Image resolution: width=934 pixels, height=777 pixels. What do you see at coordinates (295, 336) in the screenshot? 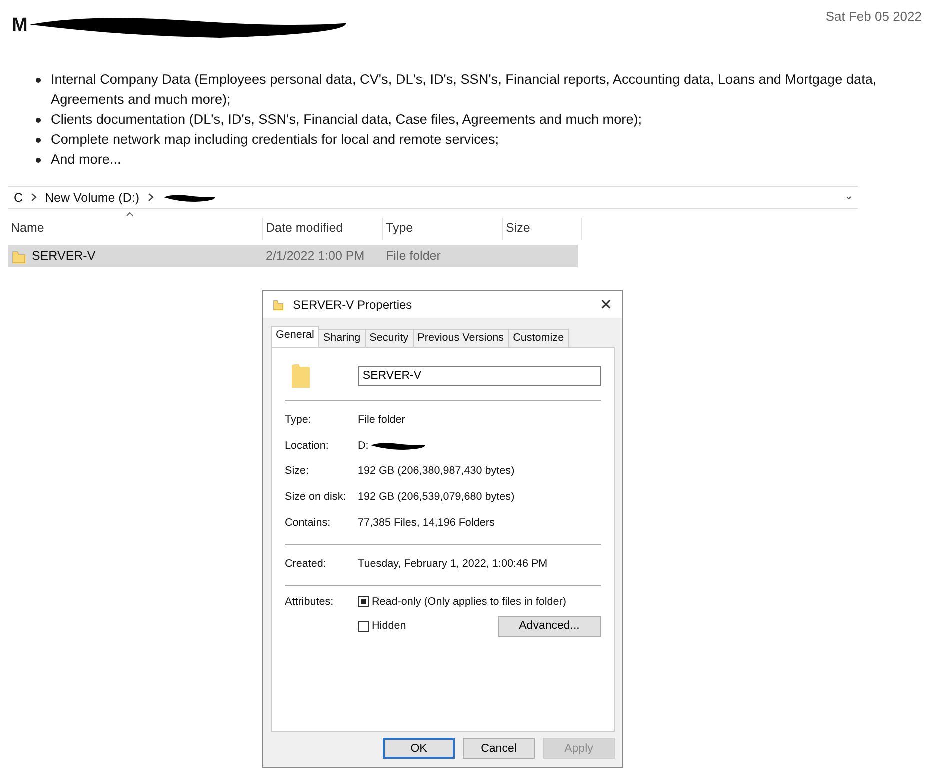
I see `tab: General` at bounding box center [295, 336].